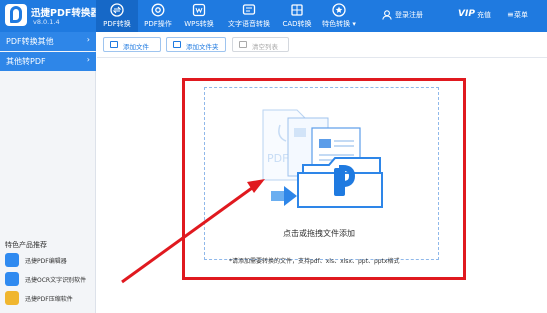 The height and width of the screenshot is (313, 547). What do you see at coordinates (249, 16) in the screenshot?
I see `tab-text-speech: 文字语音转换` at bounding box center [249, 16].